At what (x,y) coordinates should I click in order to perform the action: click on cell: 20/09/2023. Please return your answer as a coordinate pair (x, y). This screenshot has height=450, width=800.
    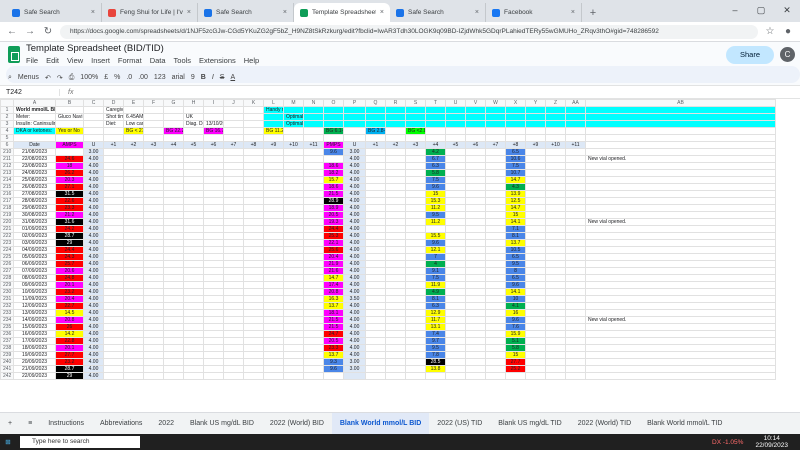
    Looking at the image, I should click on (34, 362).